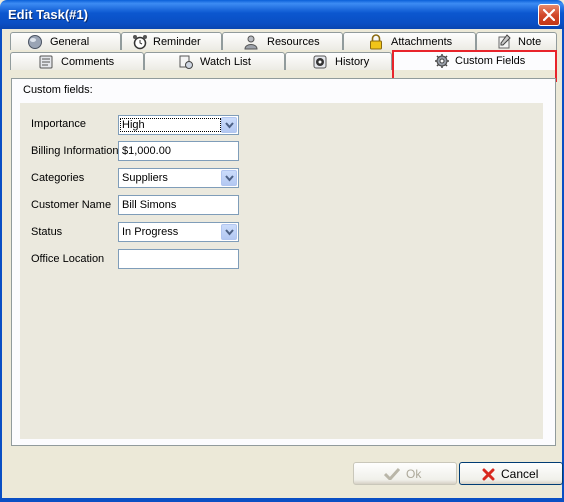 Image resolution: width=564 pixels, height=502 pixels. I want to click on close-icon, so click(549, 15).